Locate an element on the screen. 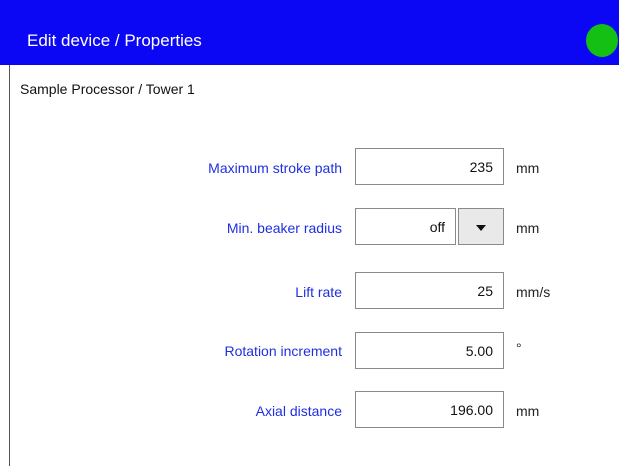  lift-rate-input: 25 is located at coordinates (429, 290).